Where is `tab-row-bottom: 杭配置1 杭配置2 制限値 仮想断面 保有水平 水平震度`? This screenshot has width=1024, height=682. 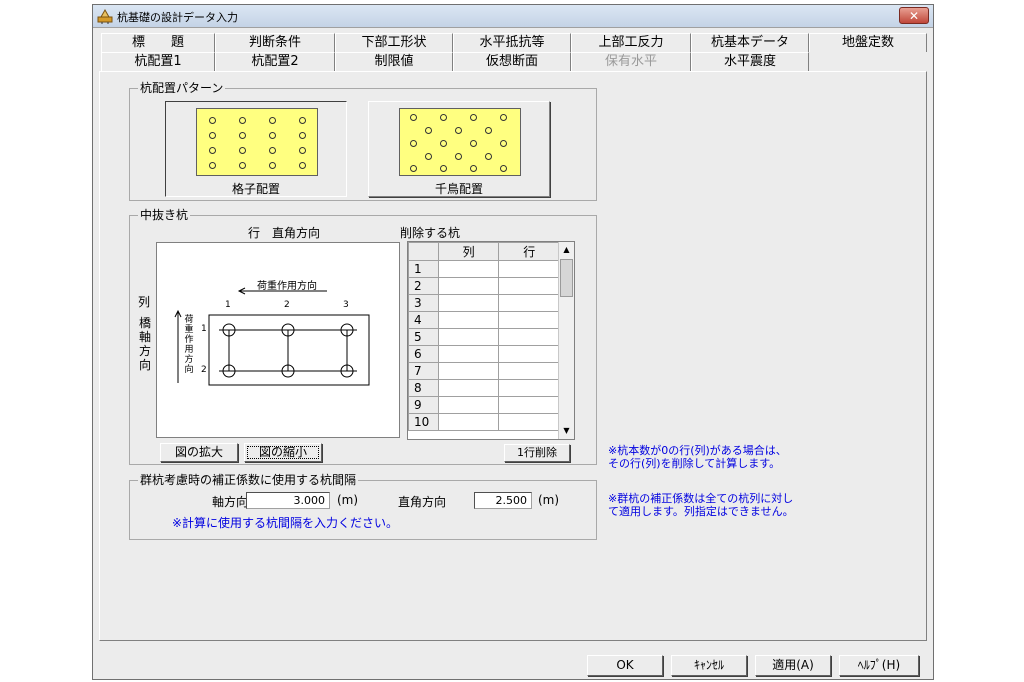 tab-row-bottom: 杭配置1 杭配置2 制限値 仮想断面 保有水平 水平震度 is located at coordinates (514, 61).